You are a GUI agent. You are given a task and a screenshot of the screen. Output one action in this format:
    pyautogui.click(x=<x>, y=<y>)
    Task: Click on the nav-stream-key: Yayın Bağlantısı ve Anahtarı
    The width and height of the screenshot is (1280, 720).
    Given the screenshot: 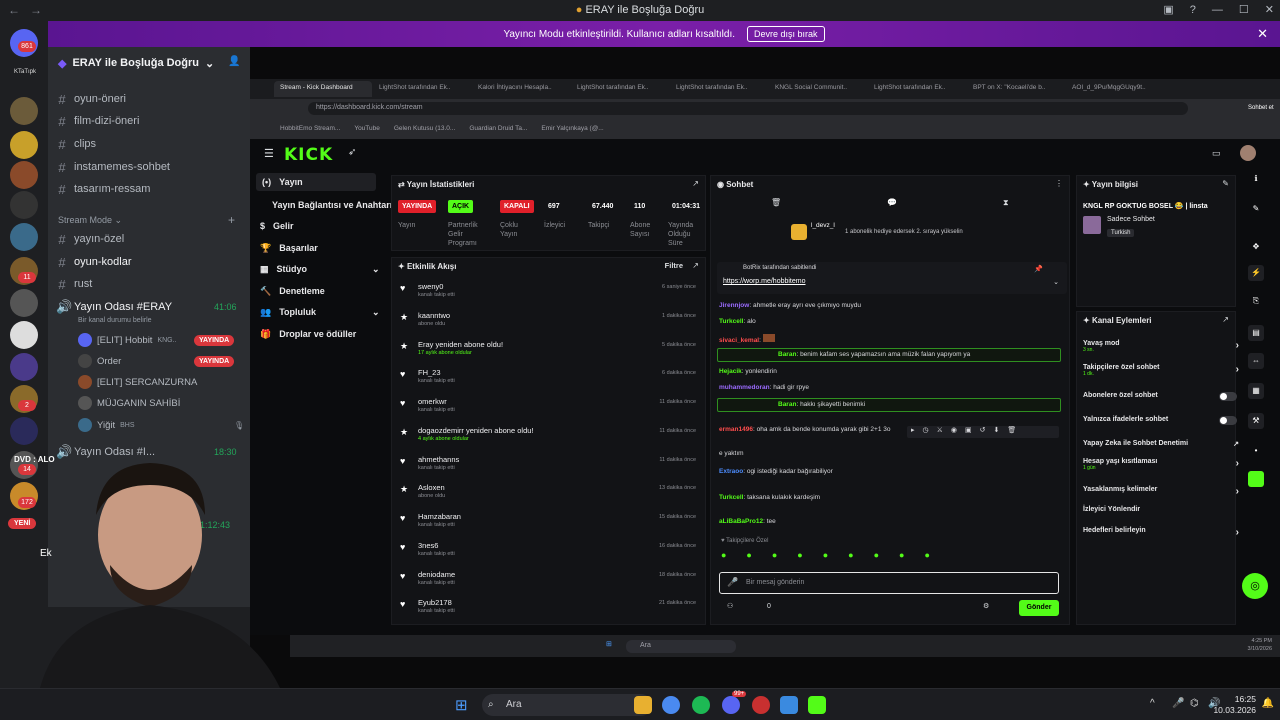 What is the action you would take?
    pyautogui.click(x=332, y=205)
    